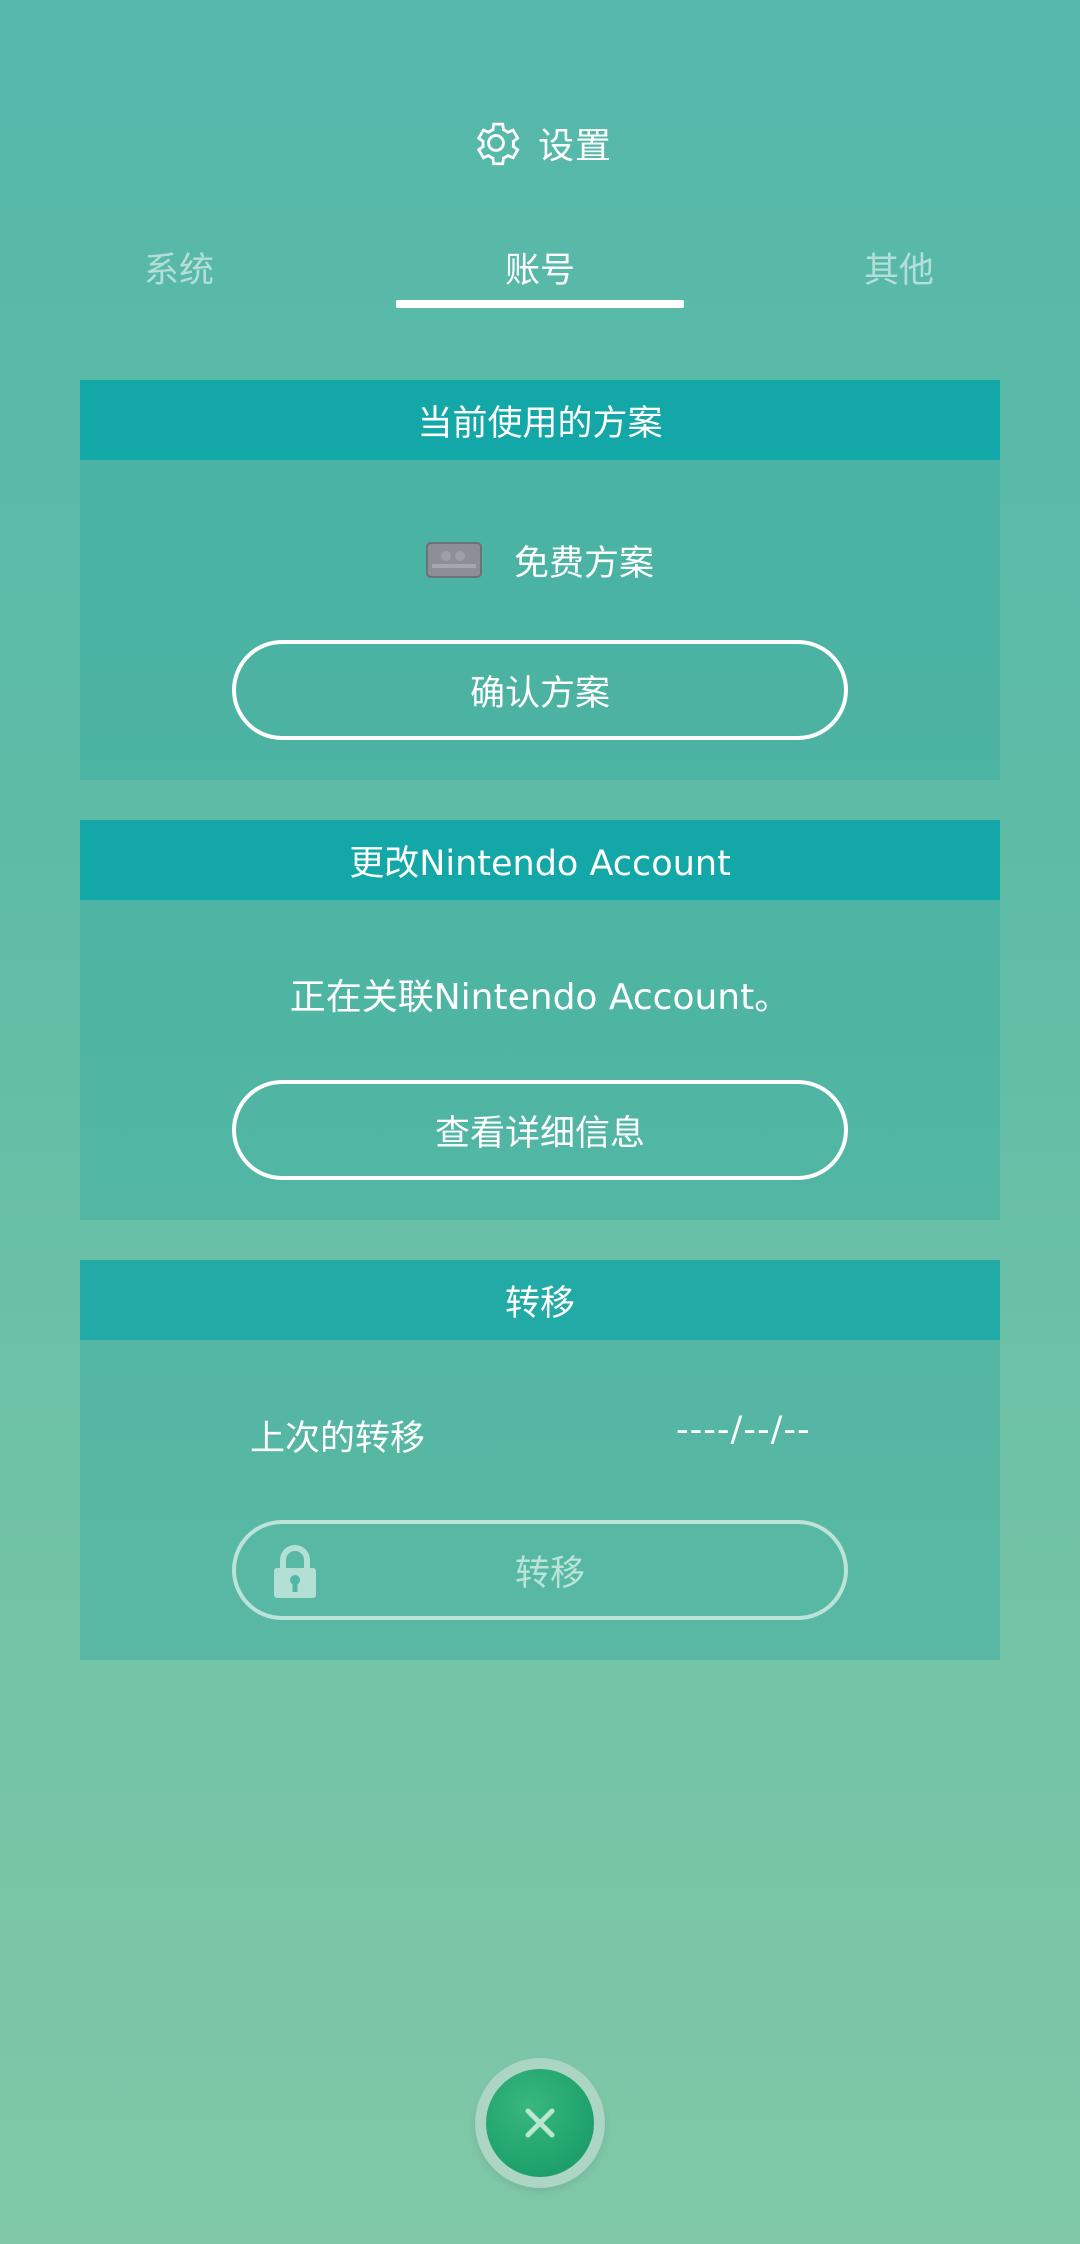 Image resolution: width=1080 pixels, height=2244 pixels. What do you see at coordinates (540, 860) in the screenshot?
I see `nintendo-account-header: 更改Nintendo Account` at bounding box center [540, 860].